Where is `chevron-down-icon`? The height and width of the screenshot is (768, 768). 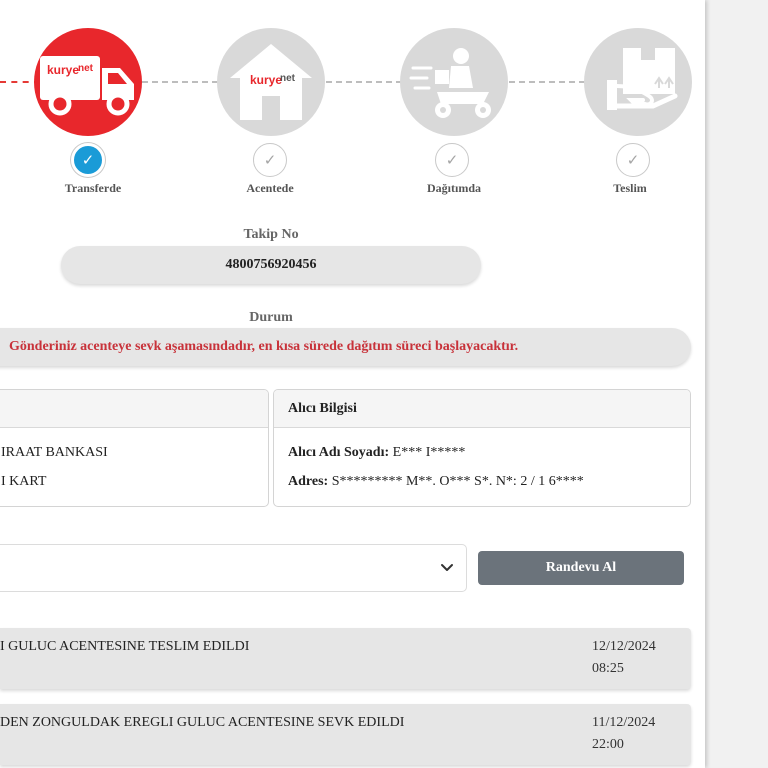 chevron-down-icon is located at coordinates (447, 567).